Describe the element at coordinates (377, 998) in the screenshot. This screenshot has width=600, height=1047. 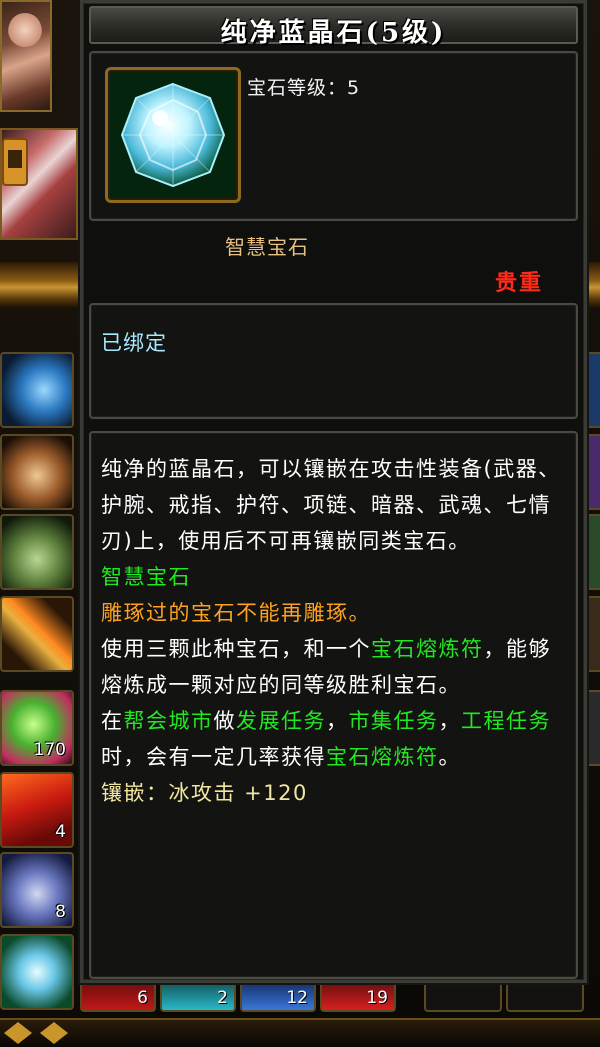
I see `hotbar-count: 19` at that location.